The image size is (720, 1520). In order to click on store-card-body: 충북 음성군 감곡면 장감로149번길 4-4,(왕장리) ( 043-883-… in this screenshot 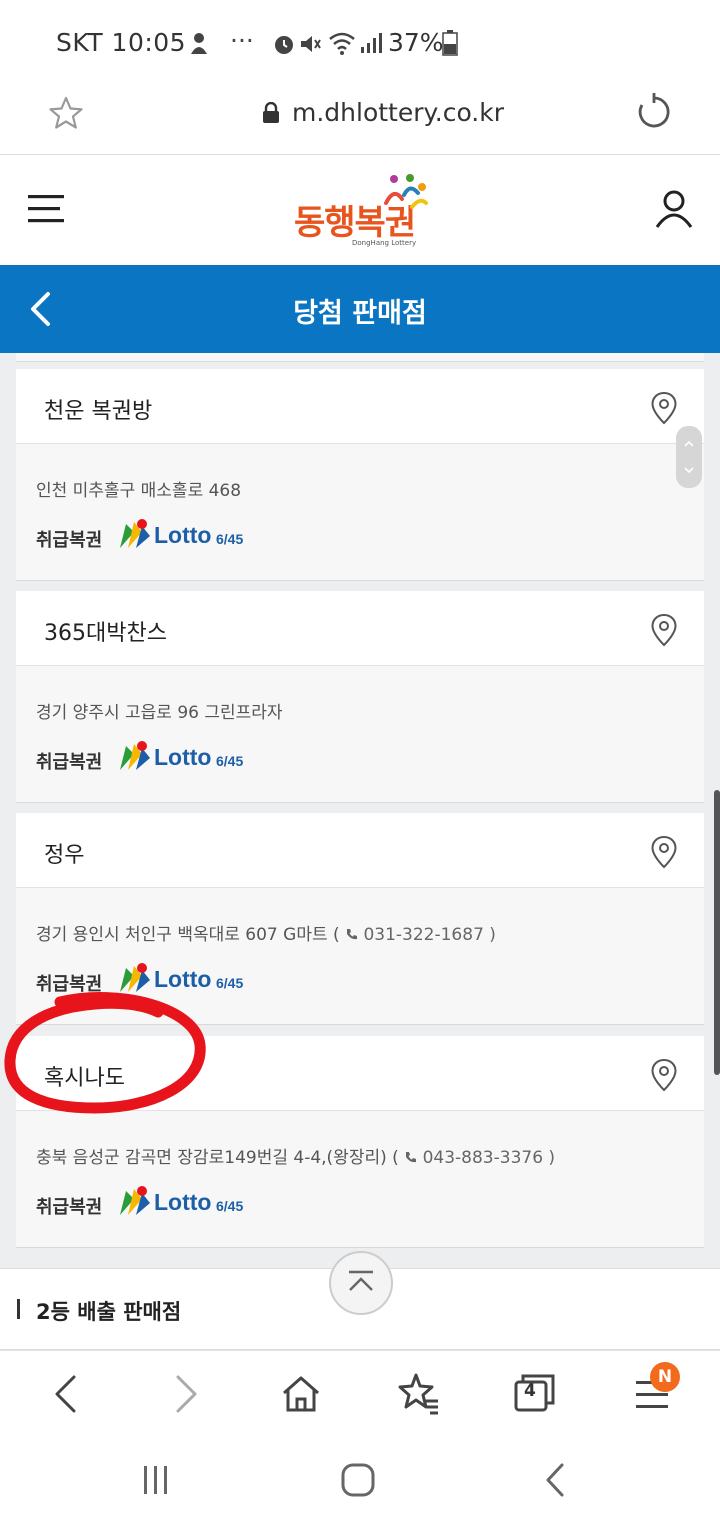, I will do `click(360, 1179)`.